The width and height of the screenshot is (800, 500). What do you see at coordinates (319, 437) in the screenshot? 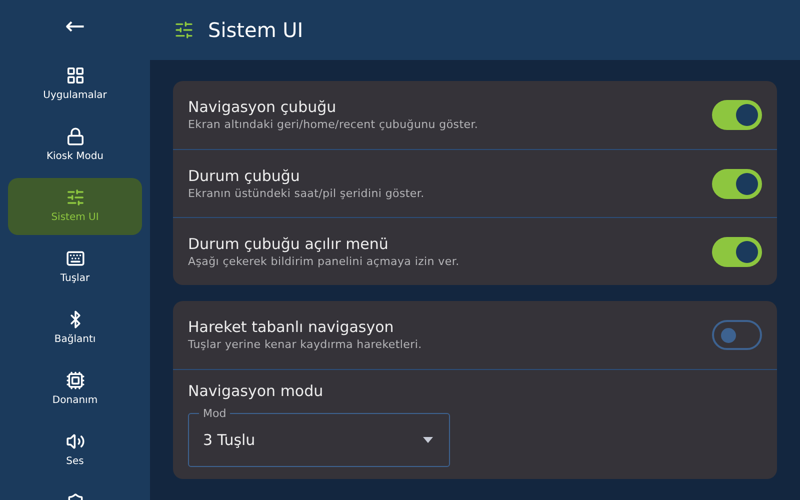
I see `mode-dropdown: Mod 3 Tuşlu` at bounding box center [319, 437].